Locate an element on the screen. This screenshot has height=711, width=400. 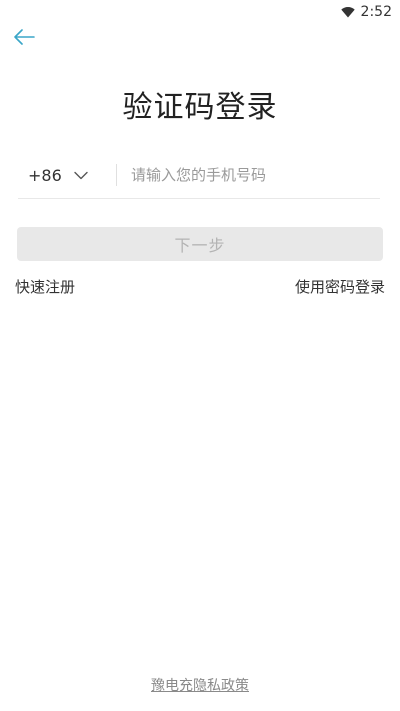
back-button is located at coordinates (24, 39).